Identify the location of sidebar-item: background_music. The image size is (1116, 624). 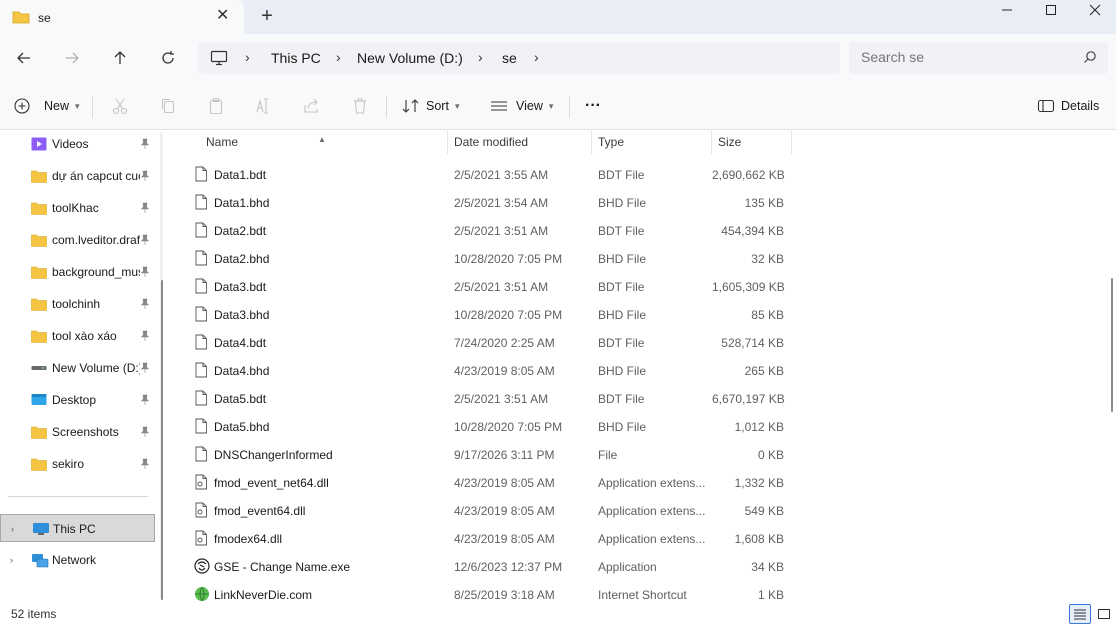
(77, 272).